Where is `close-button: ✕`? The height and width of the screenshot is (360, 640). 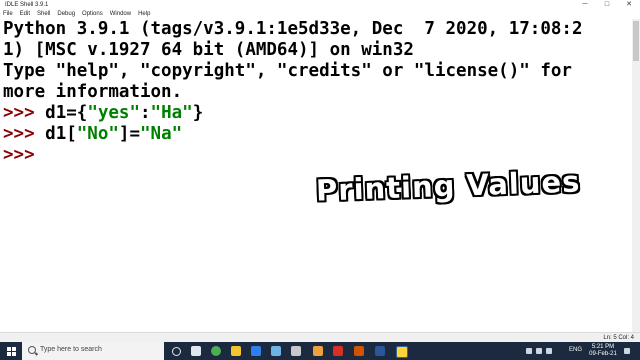 close-button: ✕ is located at coordinates (629, 5).